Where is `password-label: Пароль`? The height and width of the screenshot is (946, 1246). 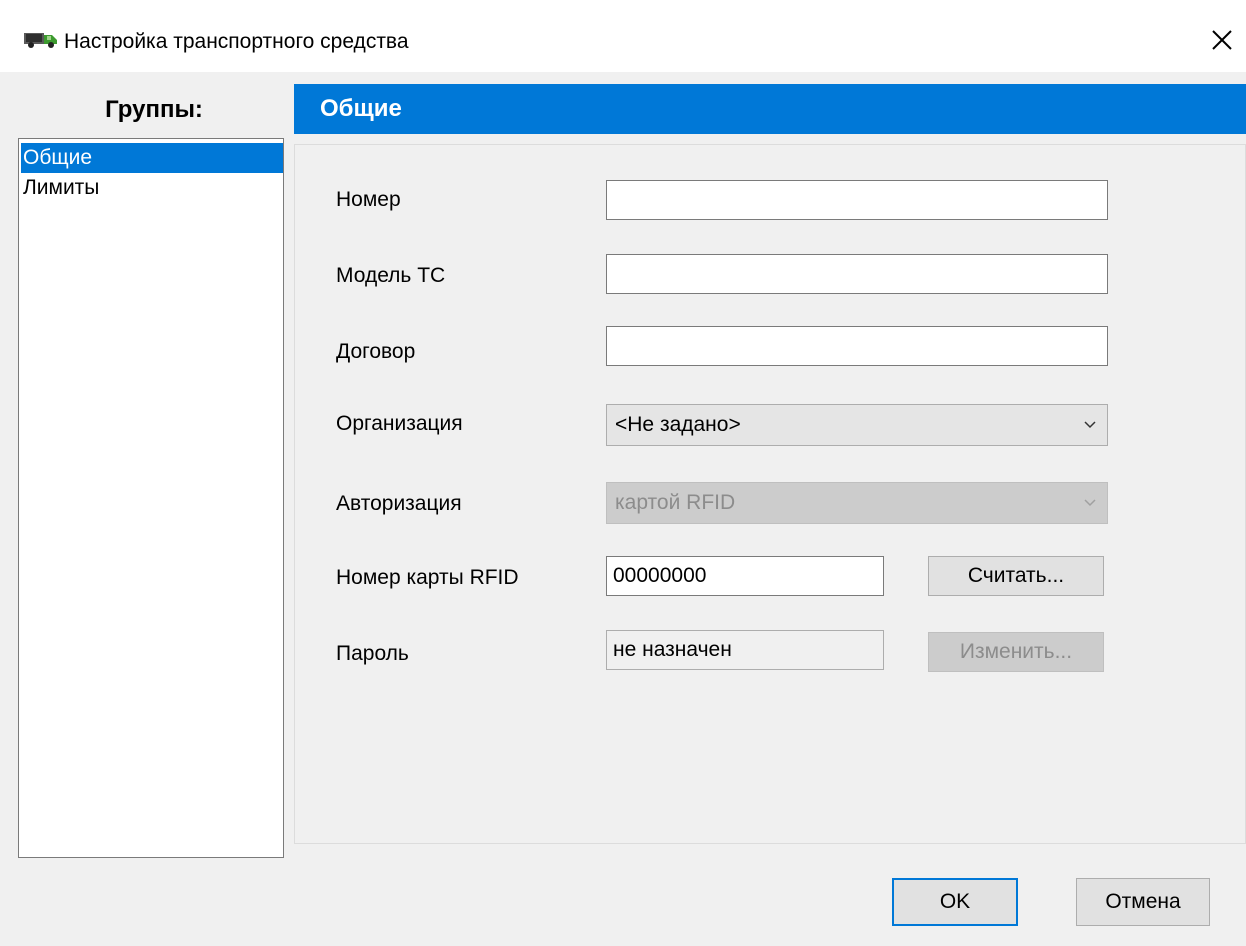
password-label: Пароль is located at coordinates (372, 653).